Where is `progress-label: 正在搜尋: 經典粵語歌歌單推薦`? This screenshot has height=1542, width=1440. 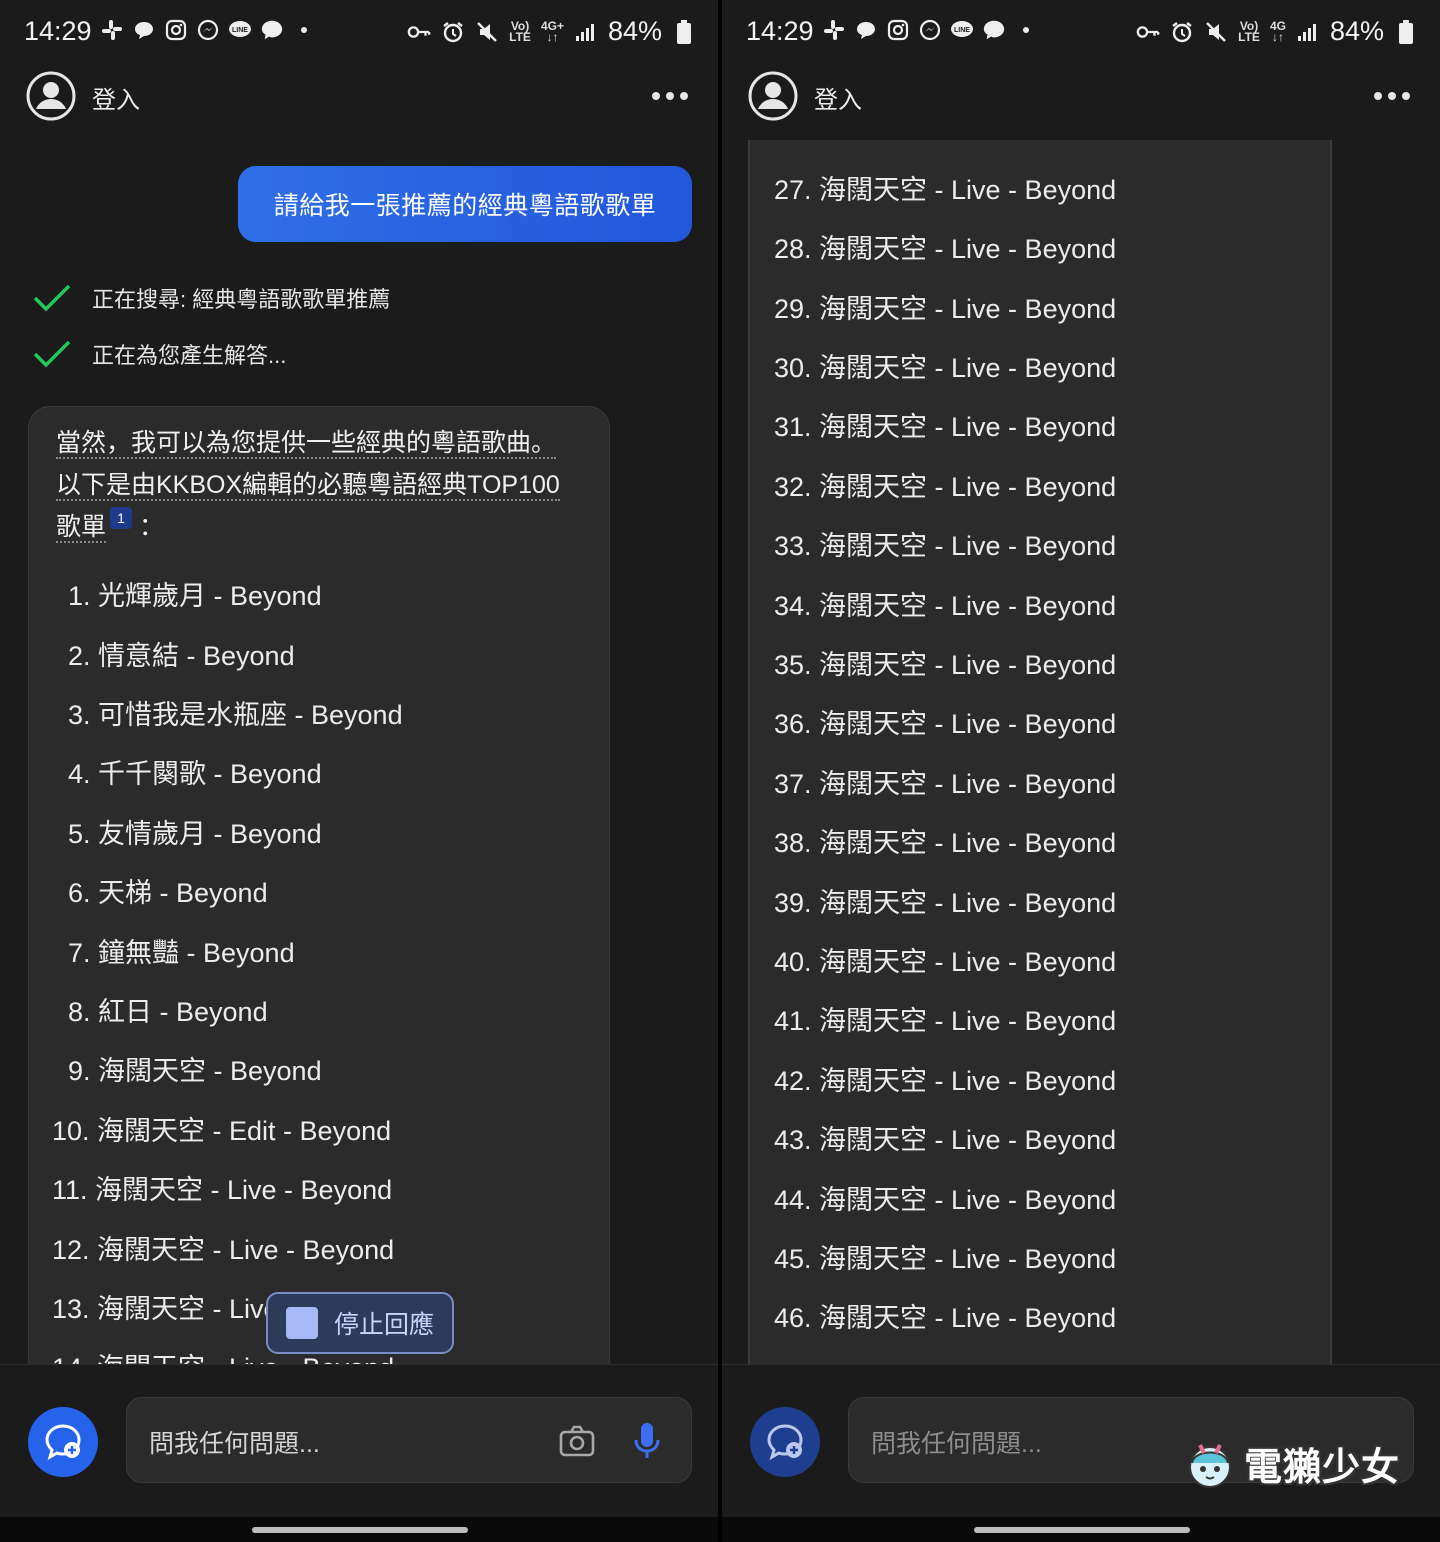
progress-label: 正在搜尋: 經典粵語歌歌單推薦 is located at coordinates (241, 299).